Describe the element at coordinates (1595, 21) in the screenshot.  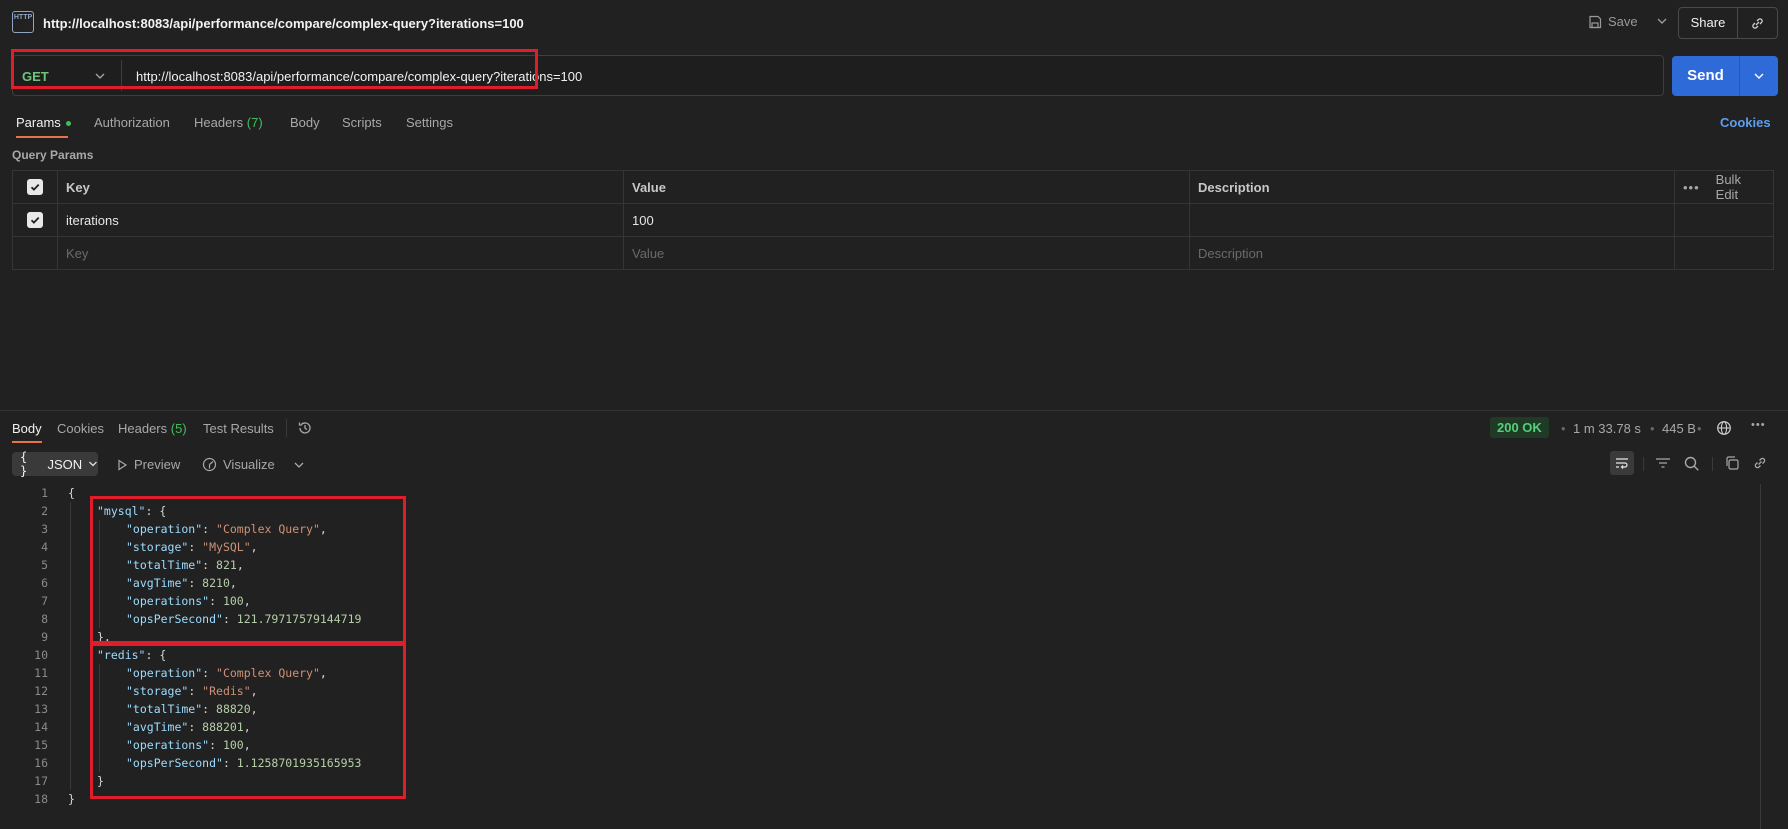
I see `save-icon` at that location.